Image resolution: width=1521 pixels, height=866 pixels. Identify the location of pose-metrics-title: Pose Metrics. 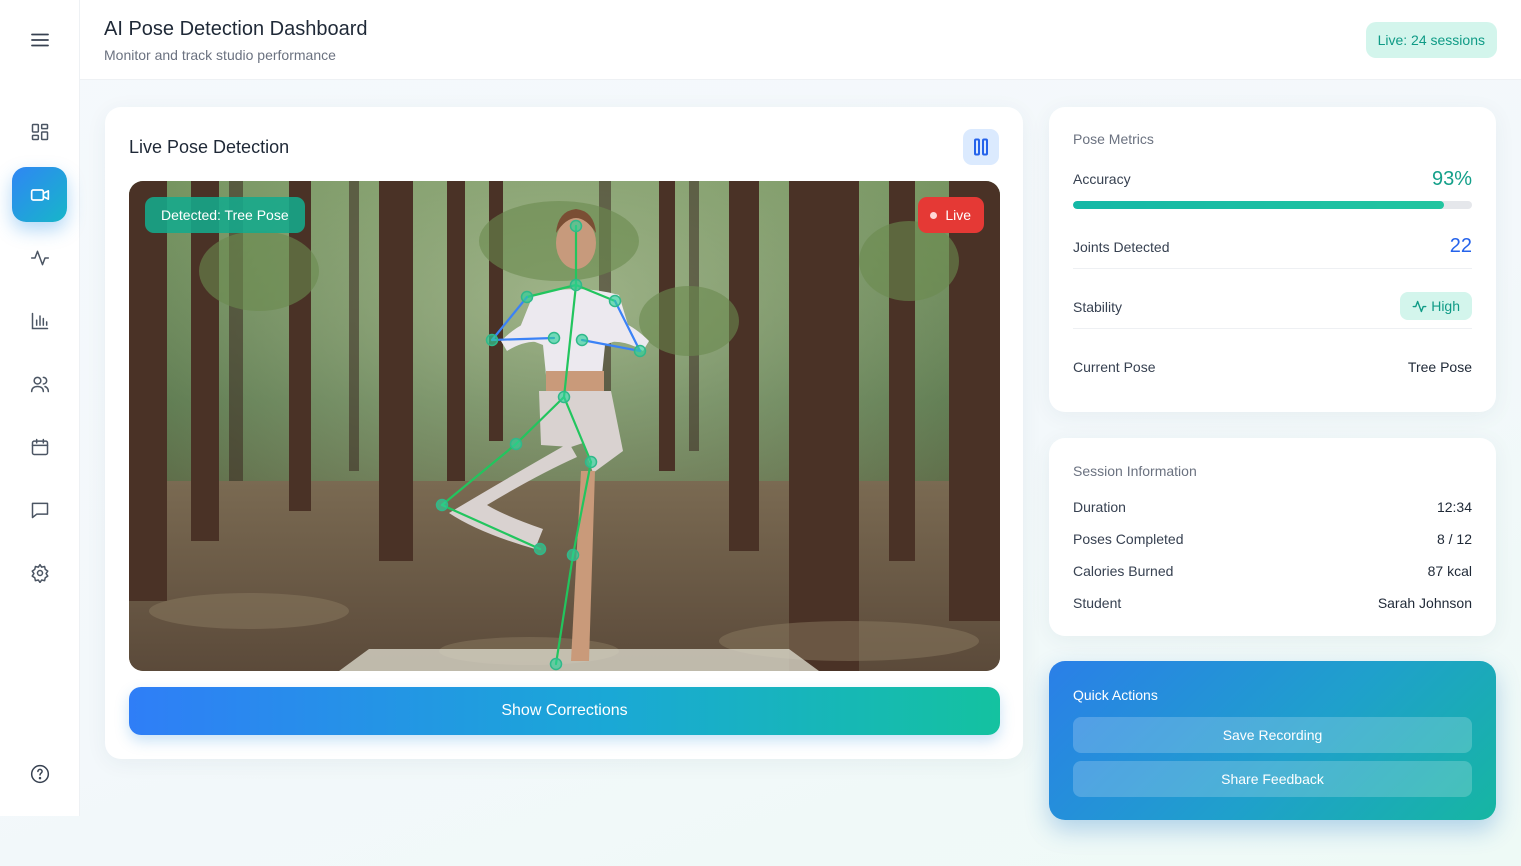
(1113, 139).